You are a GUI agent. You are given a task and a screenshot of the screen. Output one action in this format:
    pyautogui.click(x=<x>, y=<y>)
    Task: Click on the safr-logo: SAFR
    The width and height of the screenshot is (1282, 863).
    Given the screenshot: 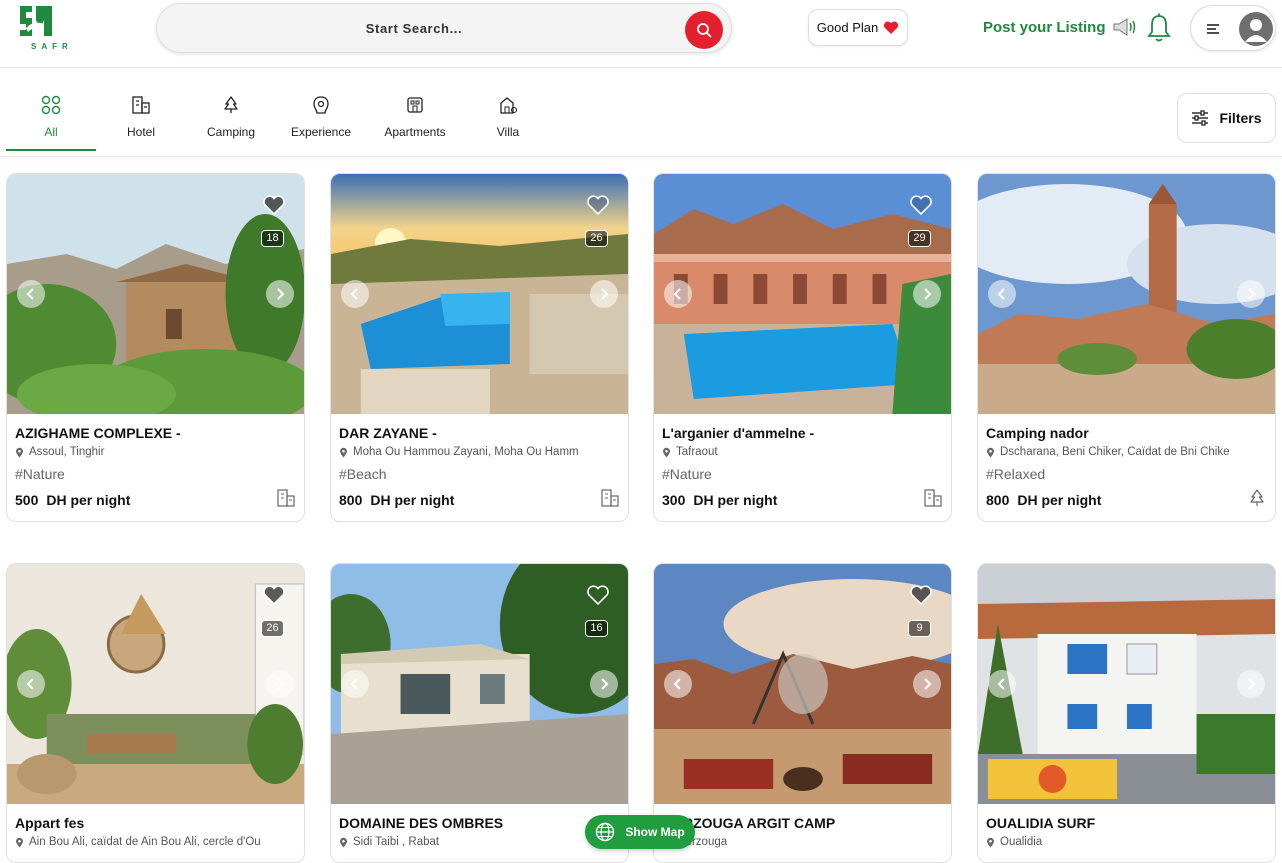 What is the action you would take?
    pyautogui.click(x=41, y=28)
    